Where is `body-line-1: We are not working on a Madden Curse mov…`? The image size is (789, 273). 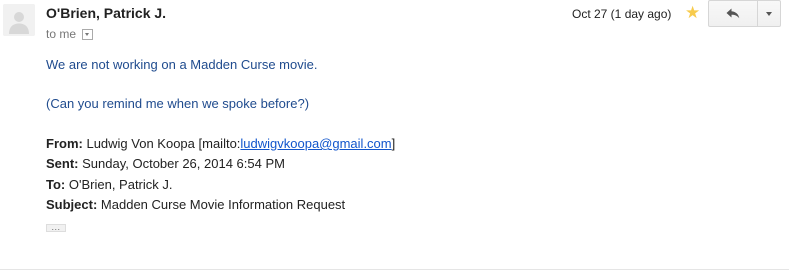
body-line-1: We are not working on a Madden Curse mov… is located at coordinates (182, 64).